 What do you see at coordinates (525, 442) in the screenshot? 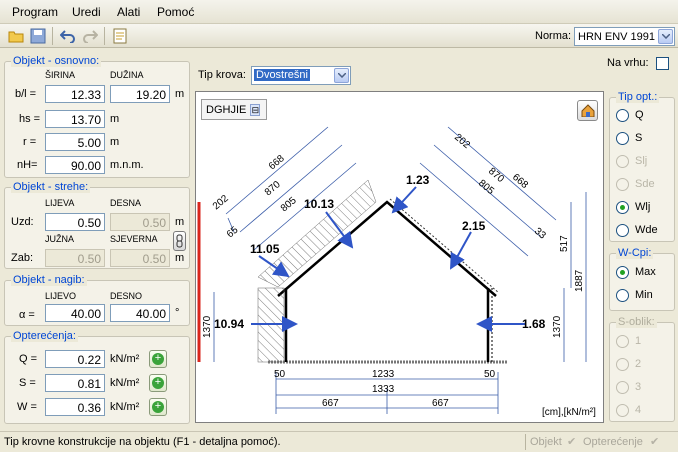
I see `status-divider` at bounding box center [525, 442].